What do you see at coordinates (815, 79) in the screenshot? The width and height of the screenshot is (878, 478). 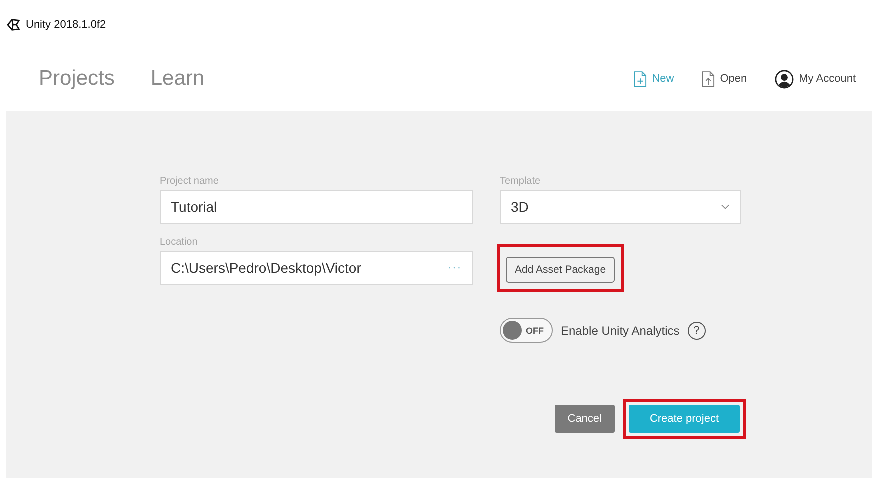 I see `header-action: My Account` at bounding box center [815, 79].